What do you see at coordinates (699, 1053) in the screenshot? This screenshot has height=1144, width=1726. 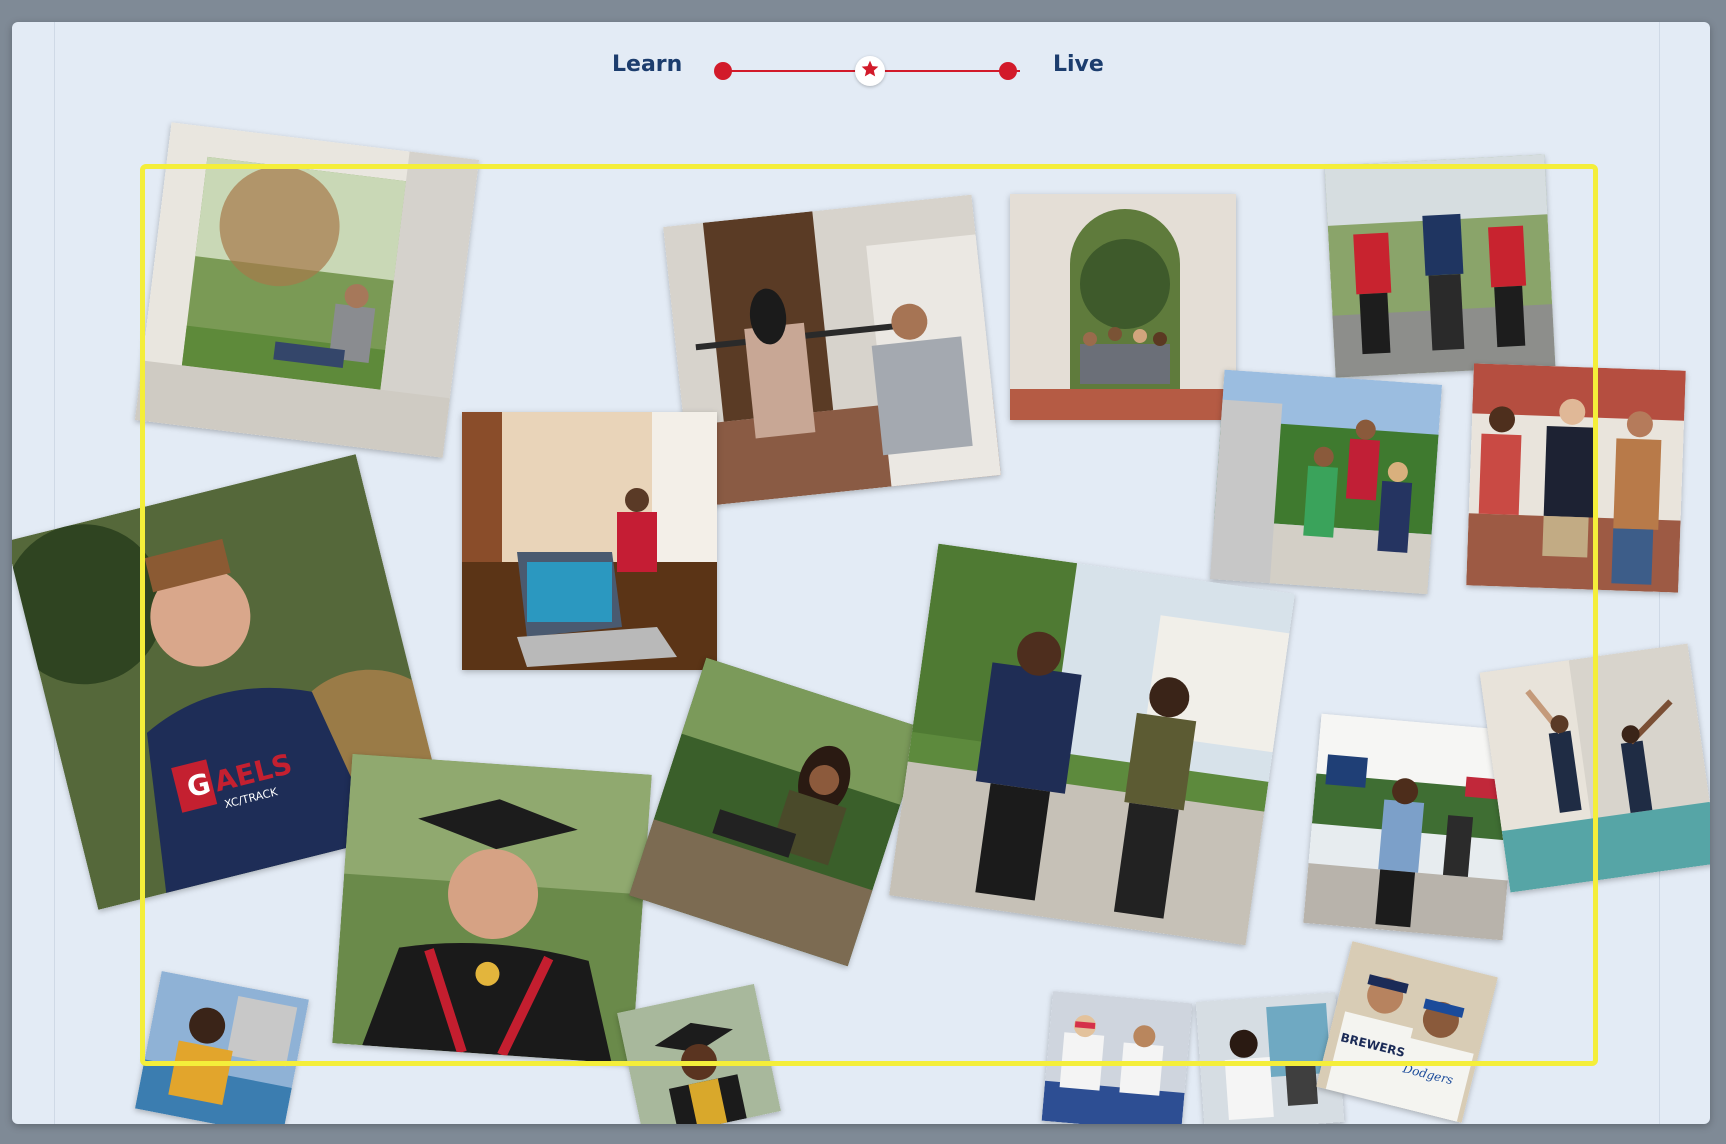 I see `photo-graduate-smiling` at bounding box center [699, 1053].